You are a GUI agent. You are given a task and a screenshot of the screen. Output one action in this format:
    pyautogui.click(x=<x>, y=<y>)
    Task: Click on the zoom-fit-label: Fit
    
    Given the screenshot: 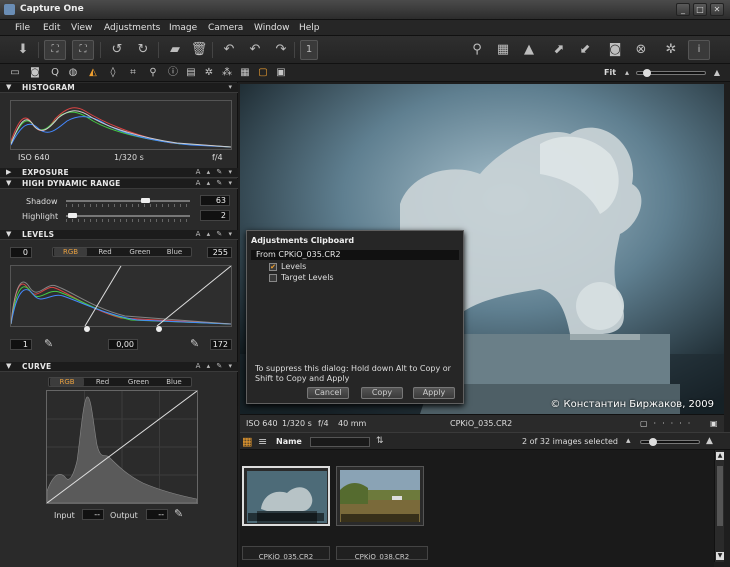 What is the action you would take?
    pyautogui.click(x=610, y=72)
    